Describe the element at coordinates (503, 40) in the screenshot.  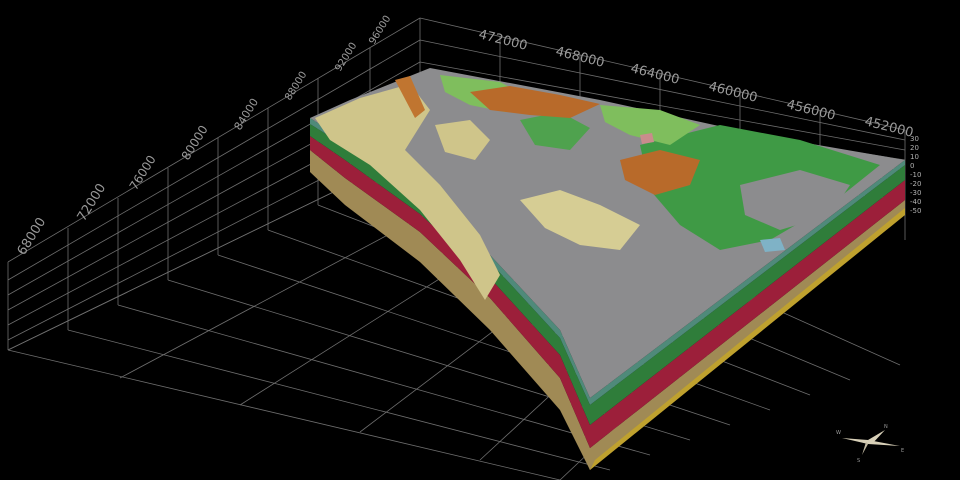
I see `x-tick-label: 472000` at that location.